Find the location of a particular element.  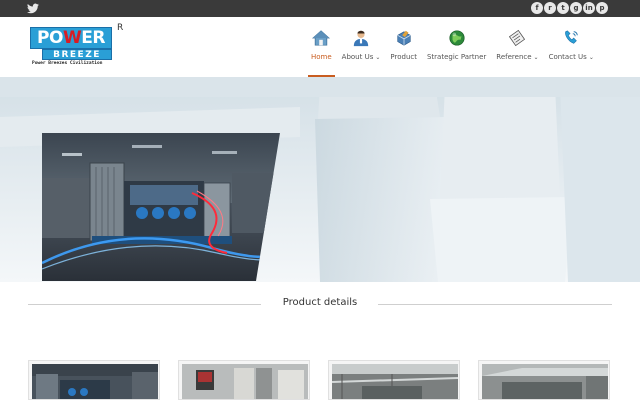

contact-icon is located at coordinates (571, 37).